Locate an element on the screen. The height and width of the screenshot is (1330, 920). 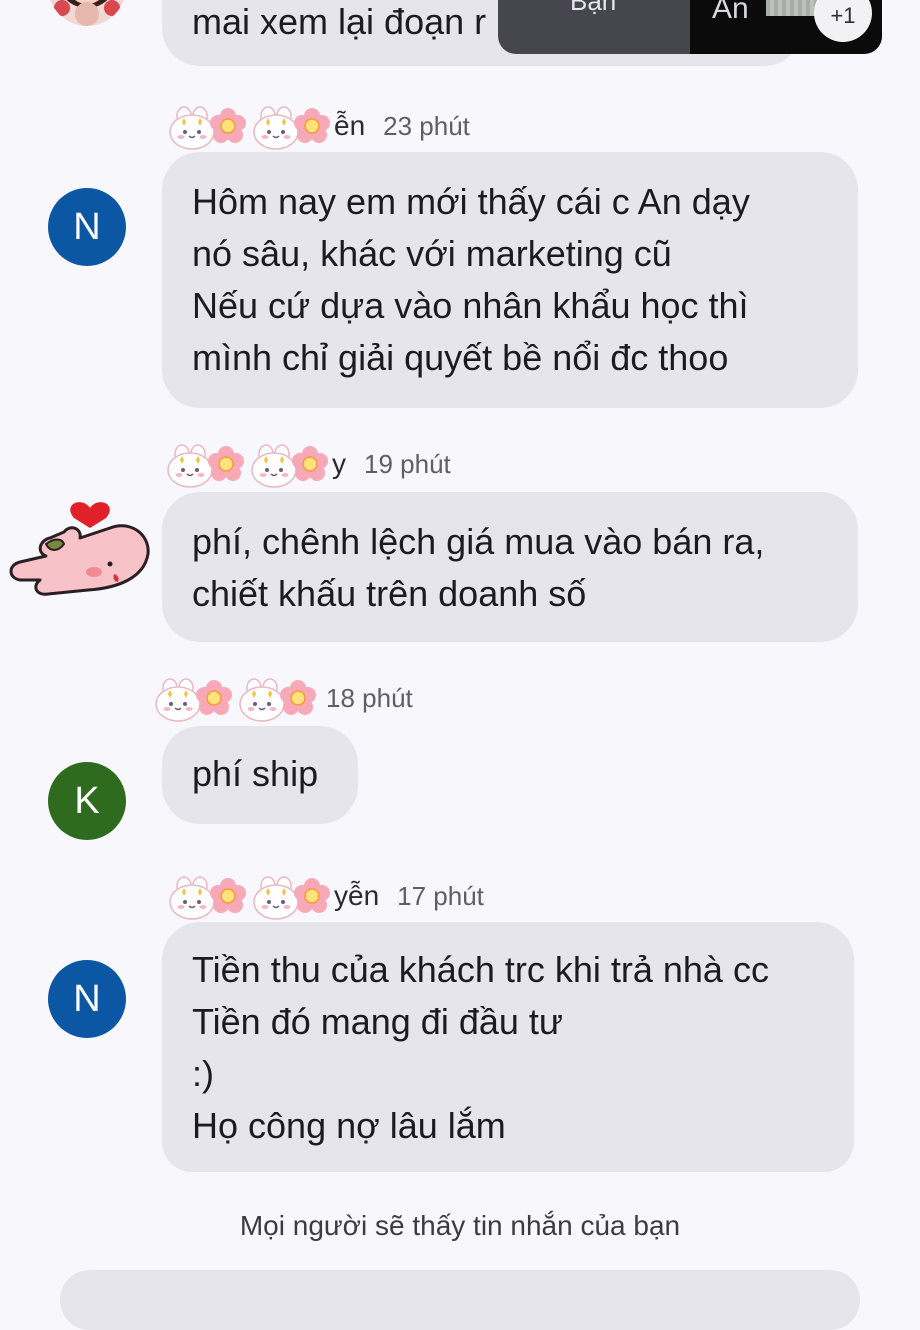
message-line: Hôm nay em mới thấy cái c An dạy is located at coordinates (471, 201).